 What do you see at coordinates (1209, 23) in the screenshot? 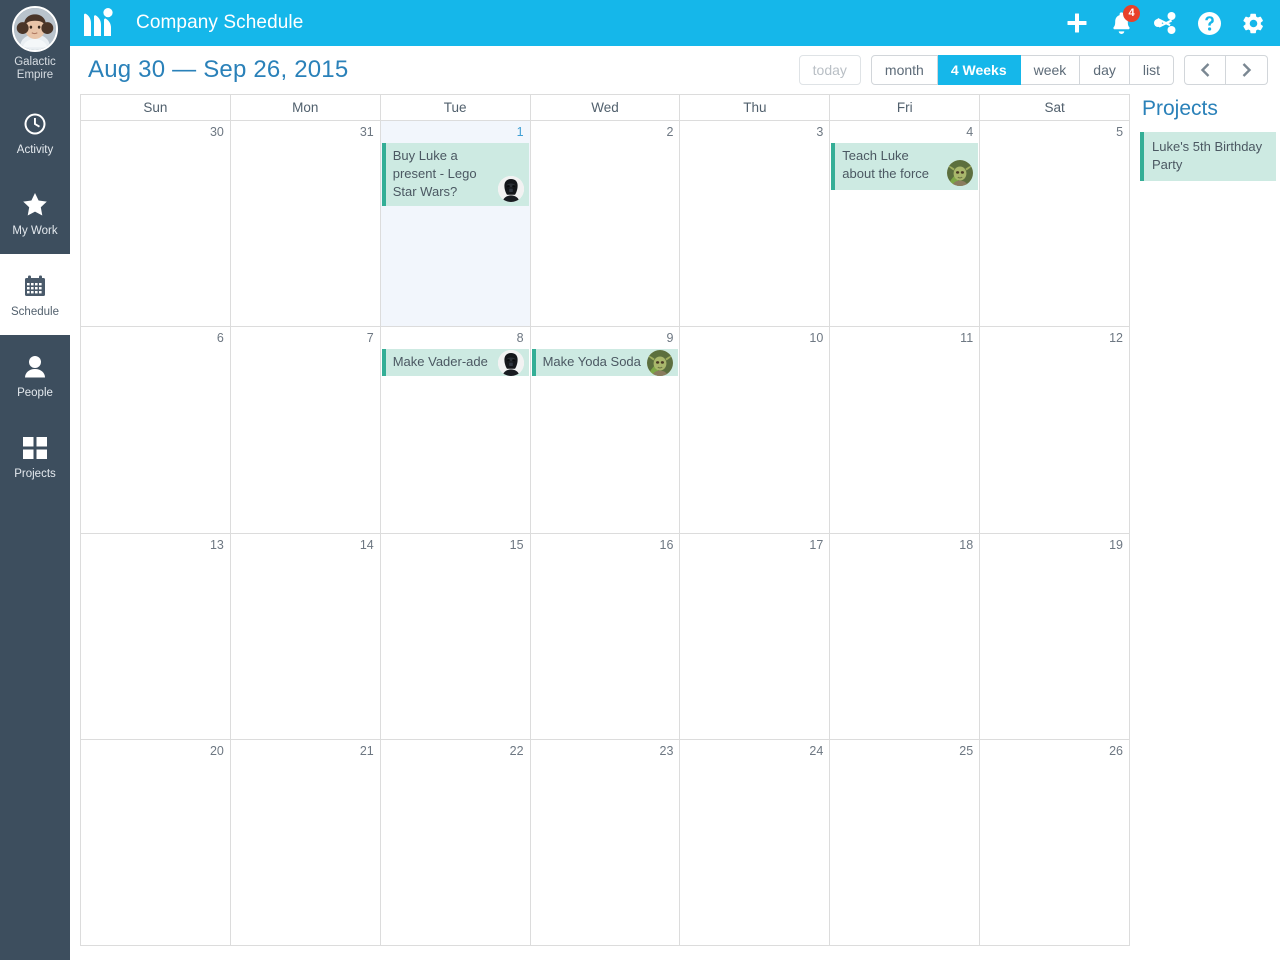
I see `help-button` at bounding box center [1209, 23].